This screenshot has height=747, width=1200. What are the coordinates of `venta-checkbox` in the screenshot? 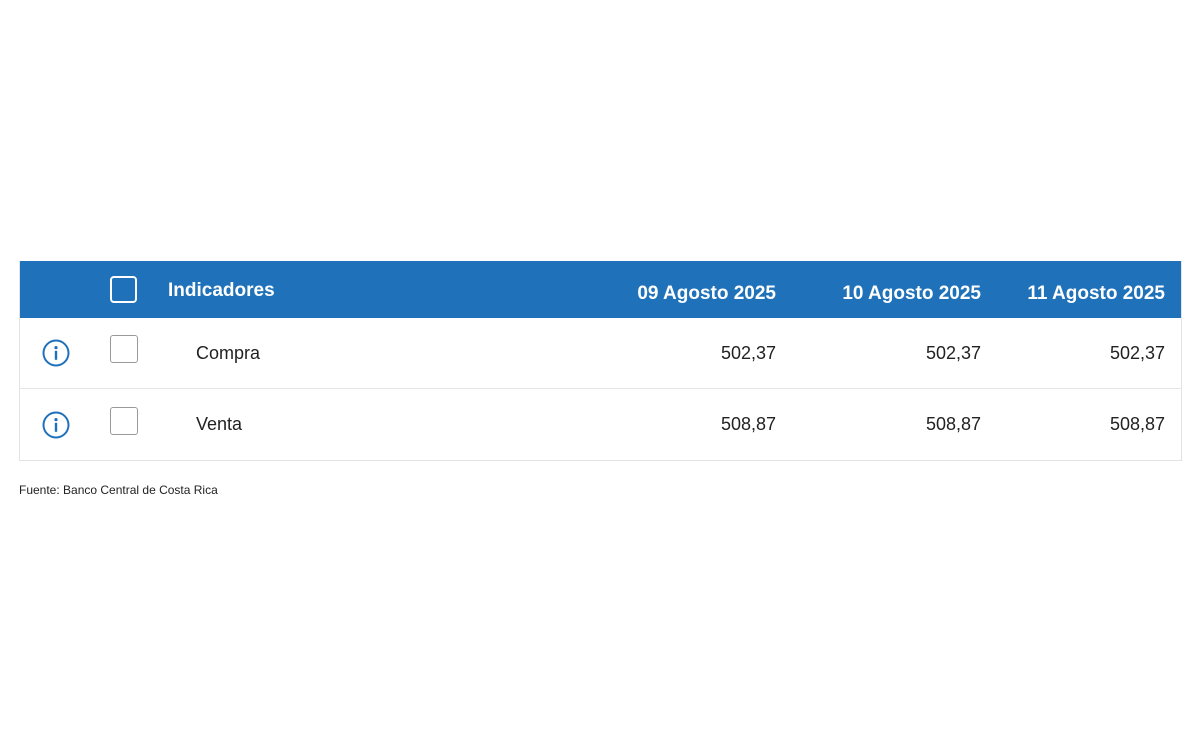 It's located at (124, 420).